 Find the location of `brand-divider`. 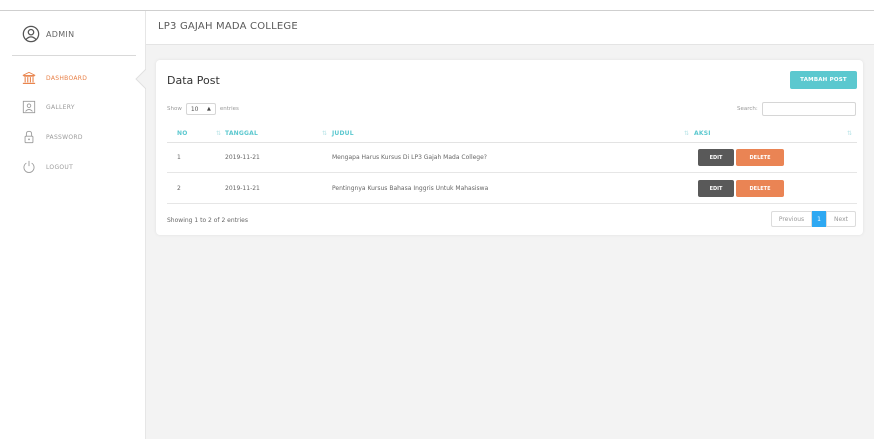

brand-divider is located at coordinates (74, 55).